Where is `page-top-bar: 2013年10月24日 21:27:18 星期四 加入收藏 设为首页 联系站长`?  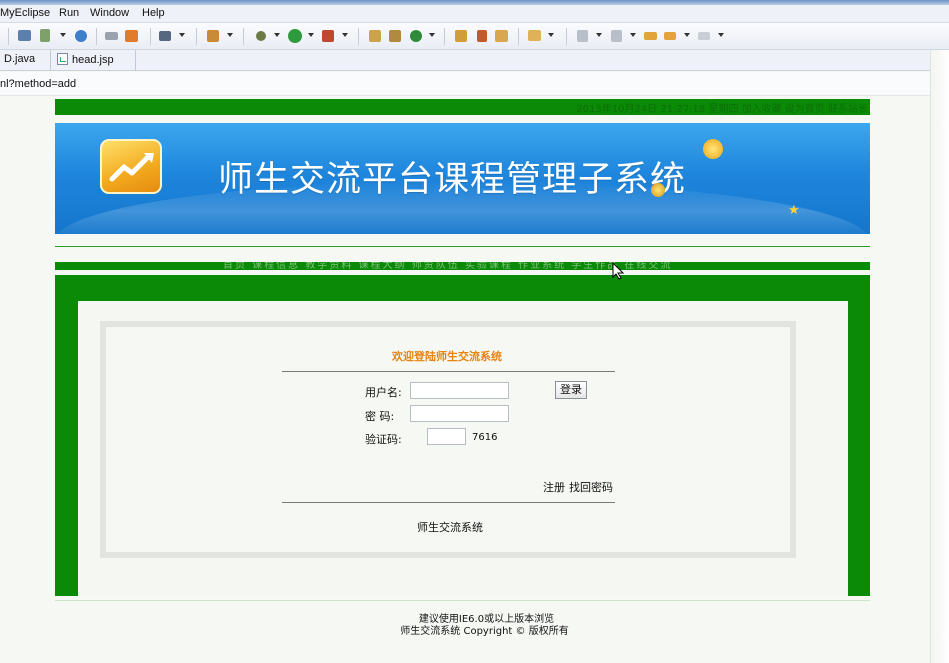
page-top-bar: 2013年10月24日 21:27:18 星期四 加入收藏 设为首页 联系站长 is located at coordinates (462, 107).